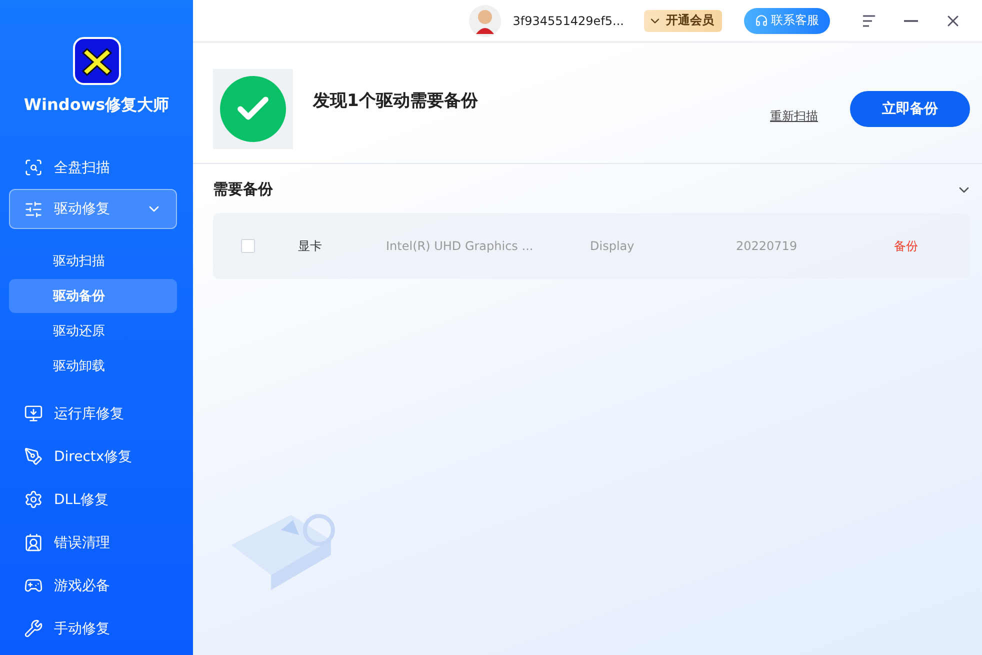 The image size is (982, 655). I want to click on avatar, so click(484, 20).